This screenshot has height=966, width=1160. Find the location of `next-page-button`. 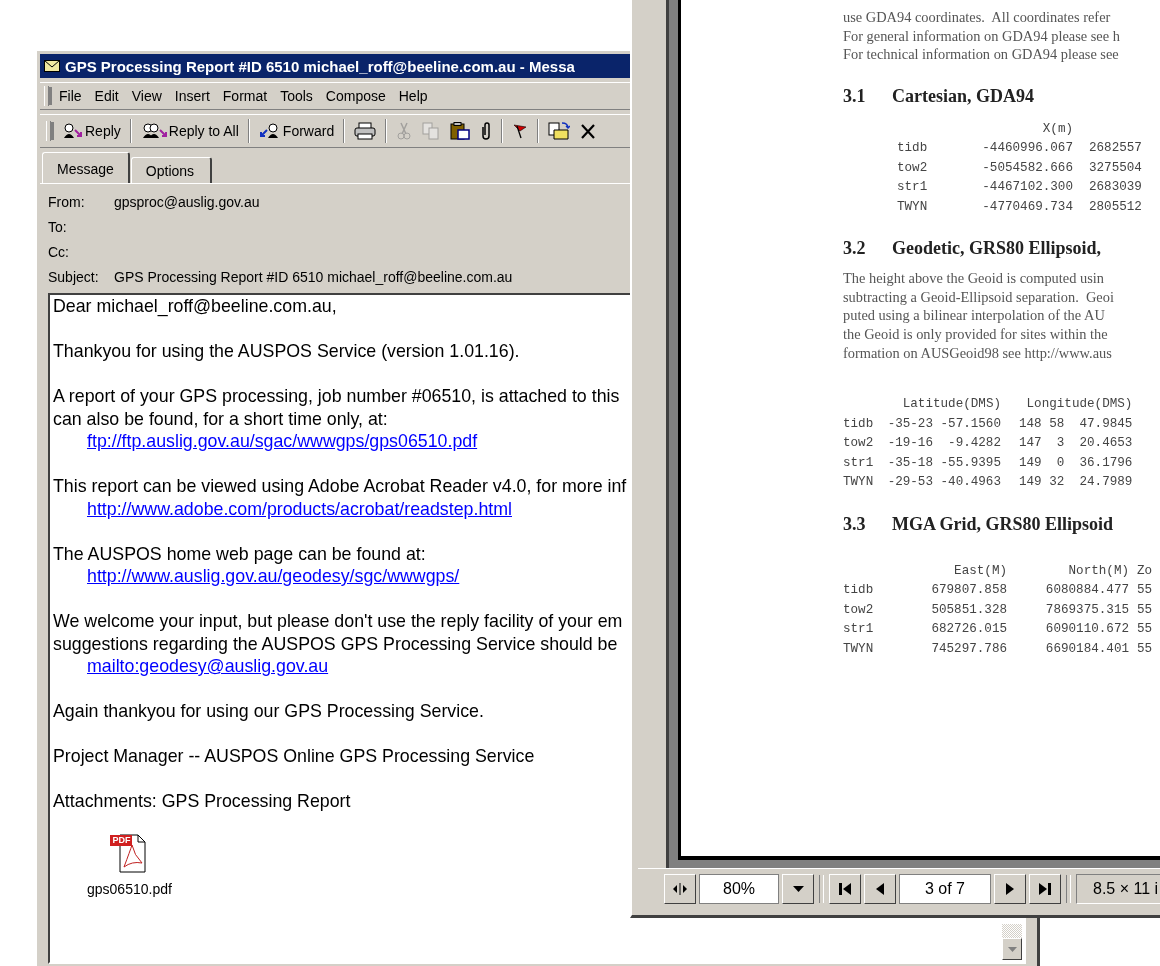

next-page-button is located at coordinates (1010, 889).